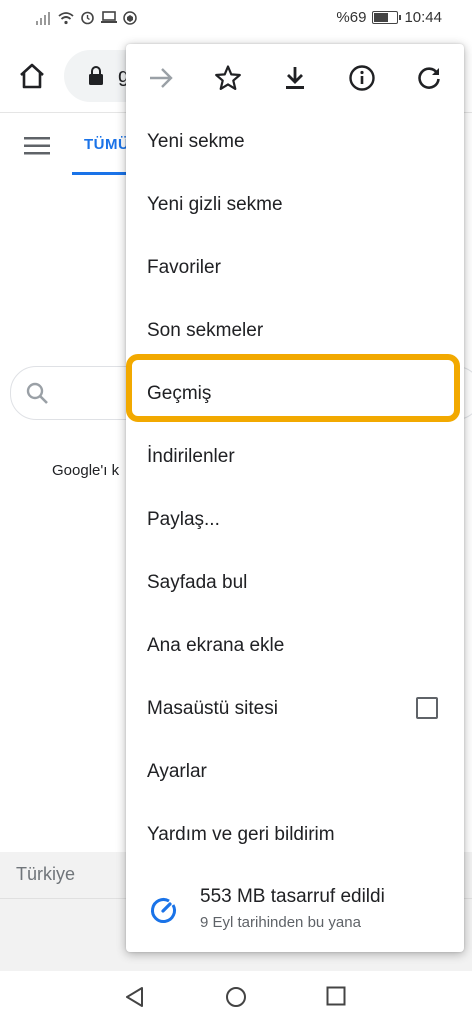  I want to click on menu-item-desktop-site: Masaüstü sitesi, so click(212, 709).